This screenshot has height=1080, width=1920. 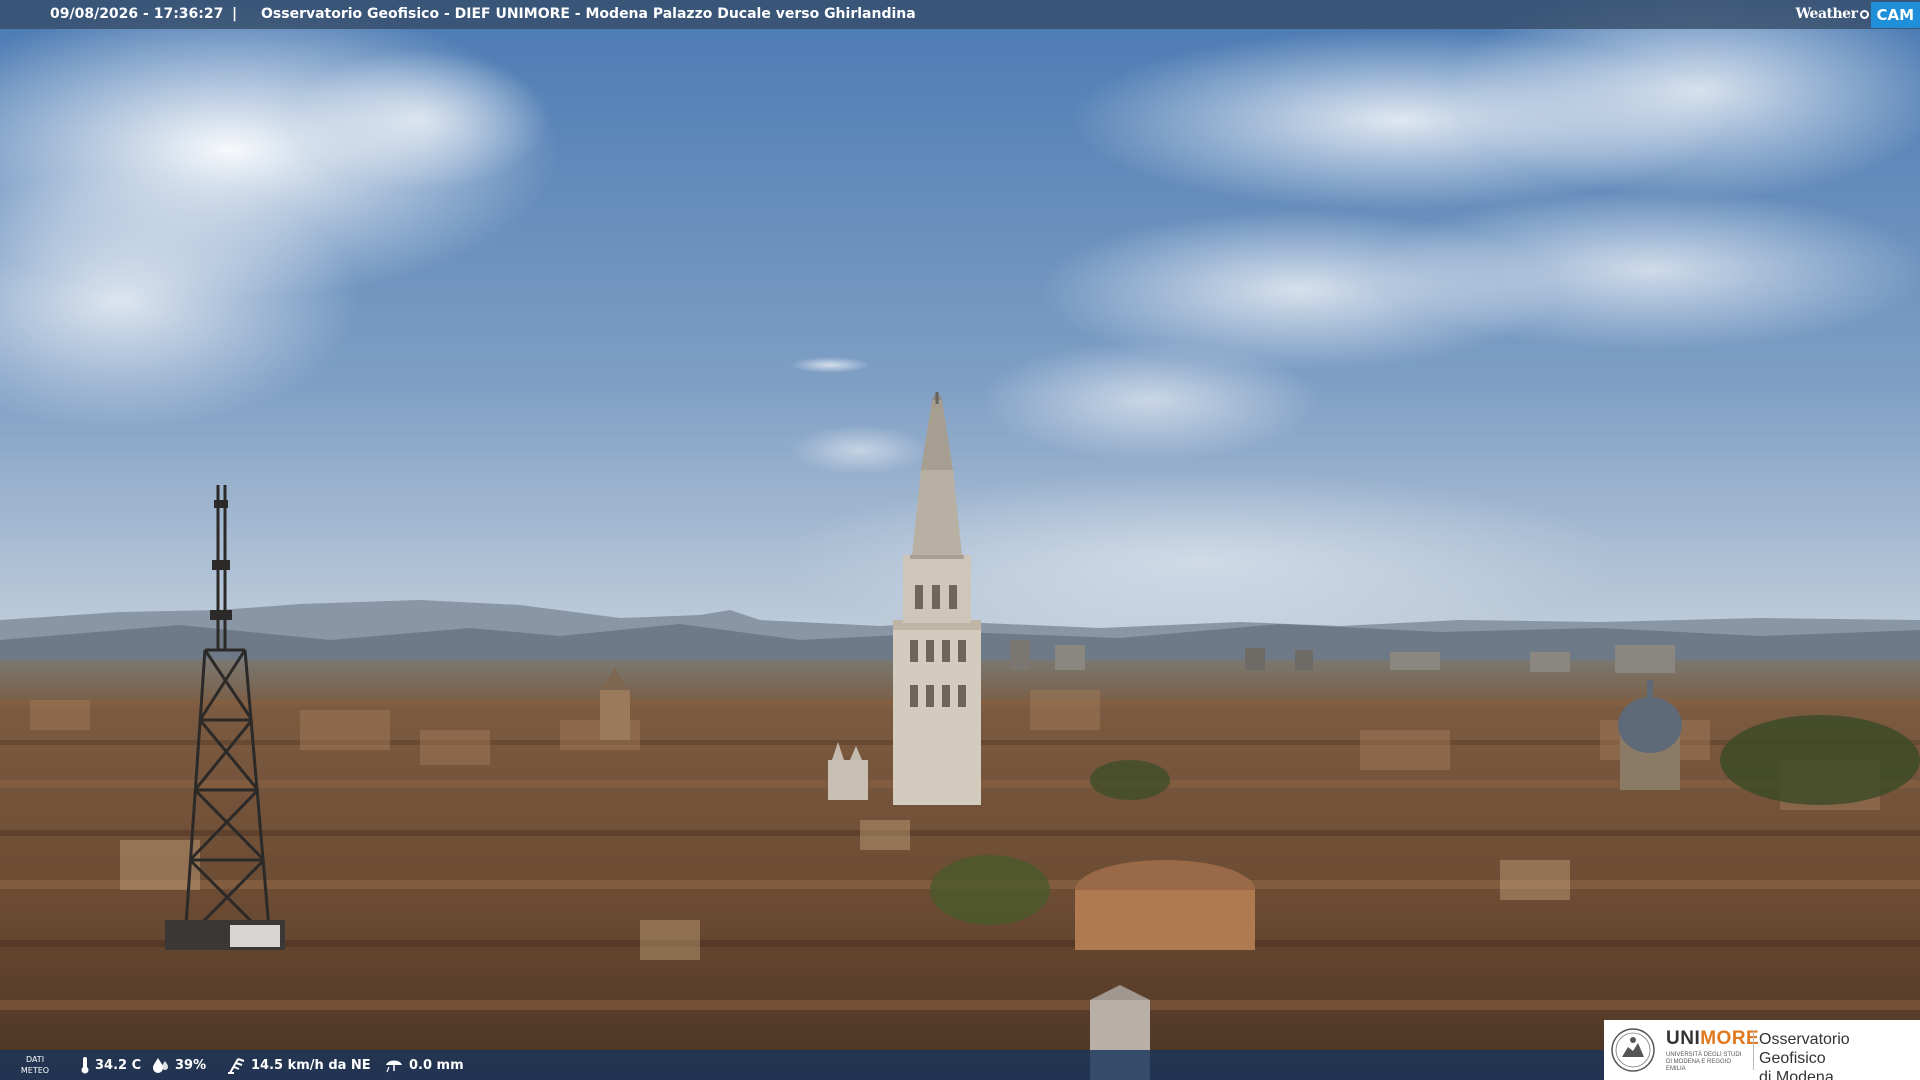 I want to click on temperature-readout: 34.2 C, so click(x=110, y=1065).